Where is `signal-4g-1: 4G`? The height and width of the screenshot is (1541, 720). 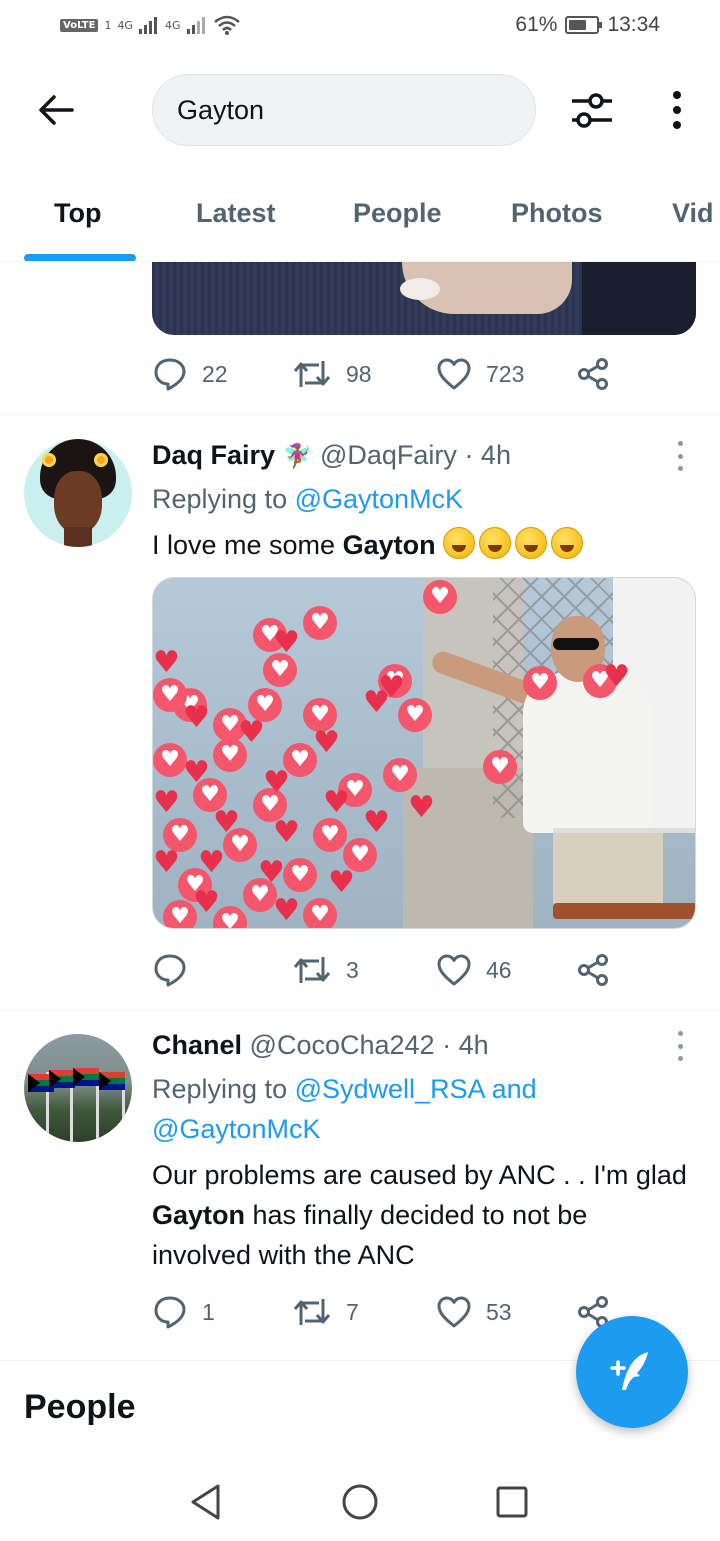
signal-4g-1: 4G is located at coordinates (125, 25).